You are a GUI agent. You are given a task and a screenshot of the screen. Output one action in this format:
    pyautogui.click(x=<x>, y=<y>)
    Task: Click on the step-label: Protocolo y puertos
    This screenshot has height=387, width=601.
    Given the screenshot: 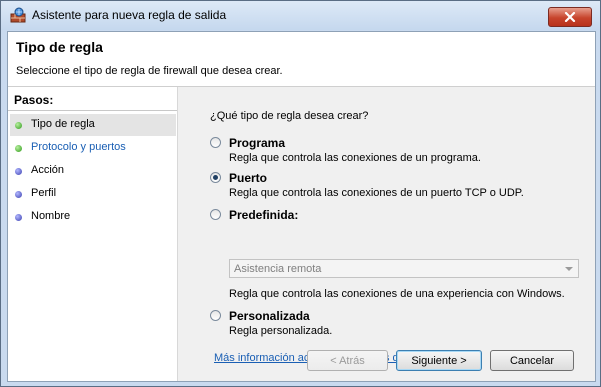 What is the action you would take?
    pyautogui.click(x=78, y=147)
    